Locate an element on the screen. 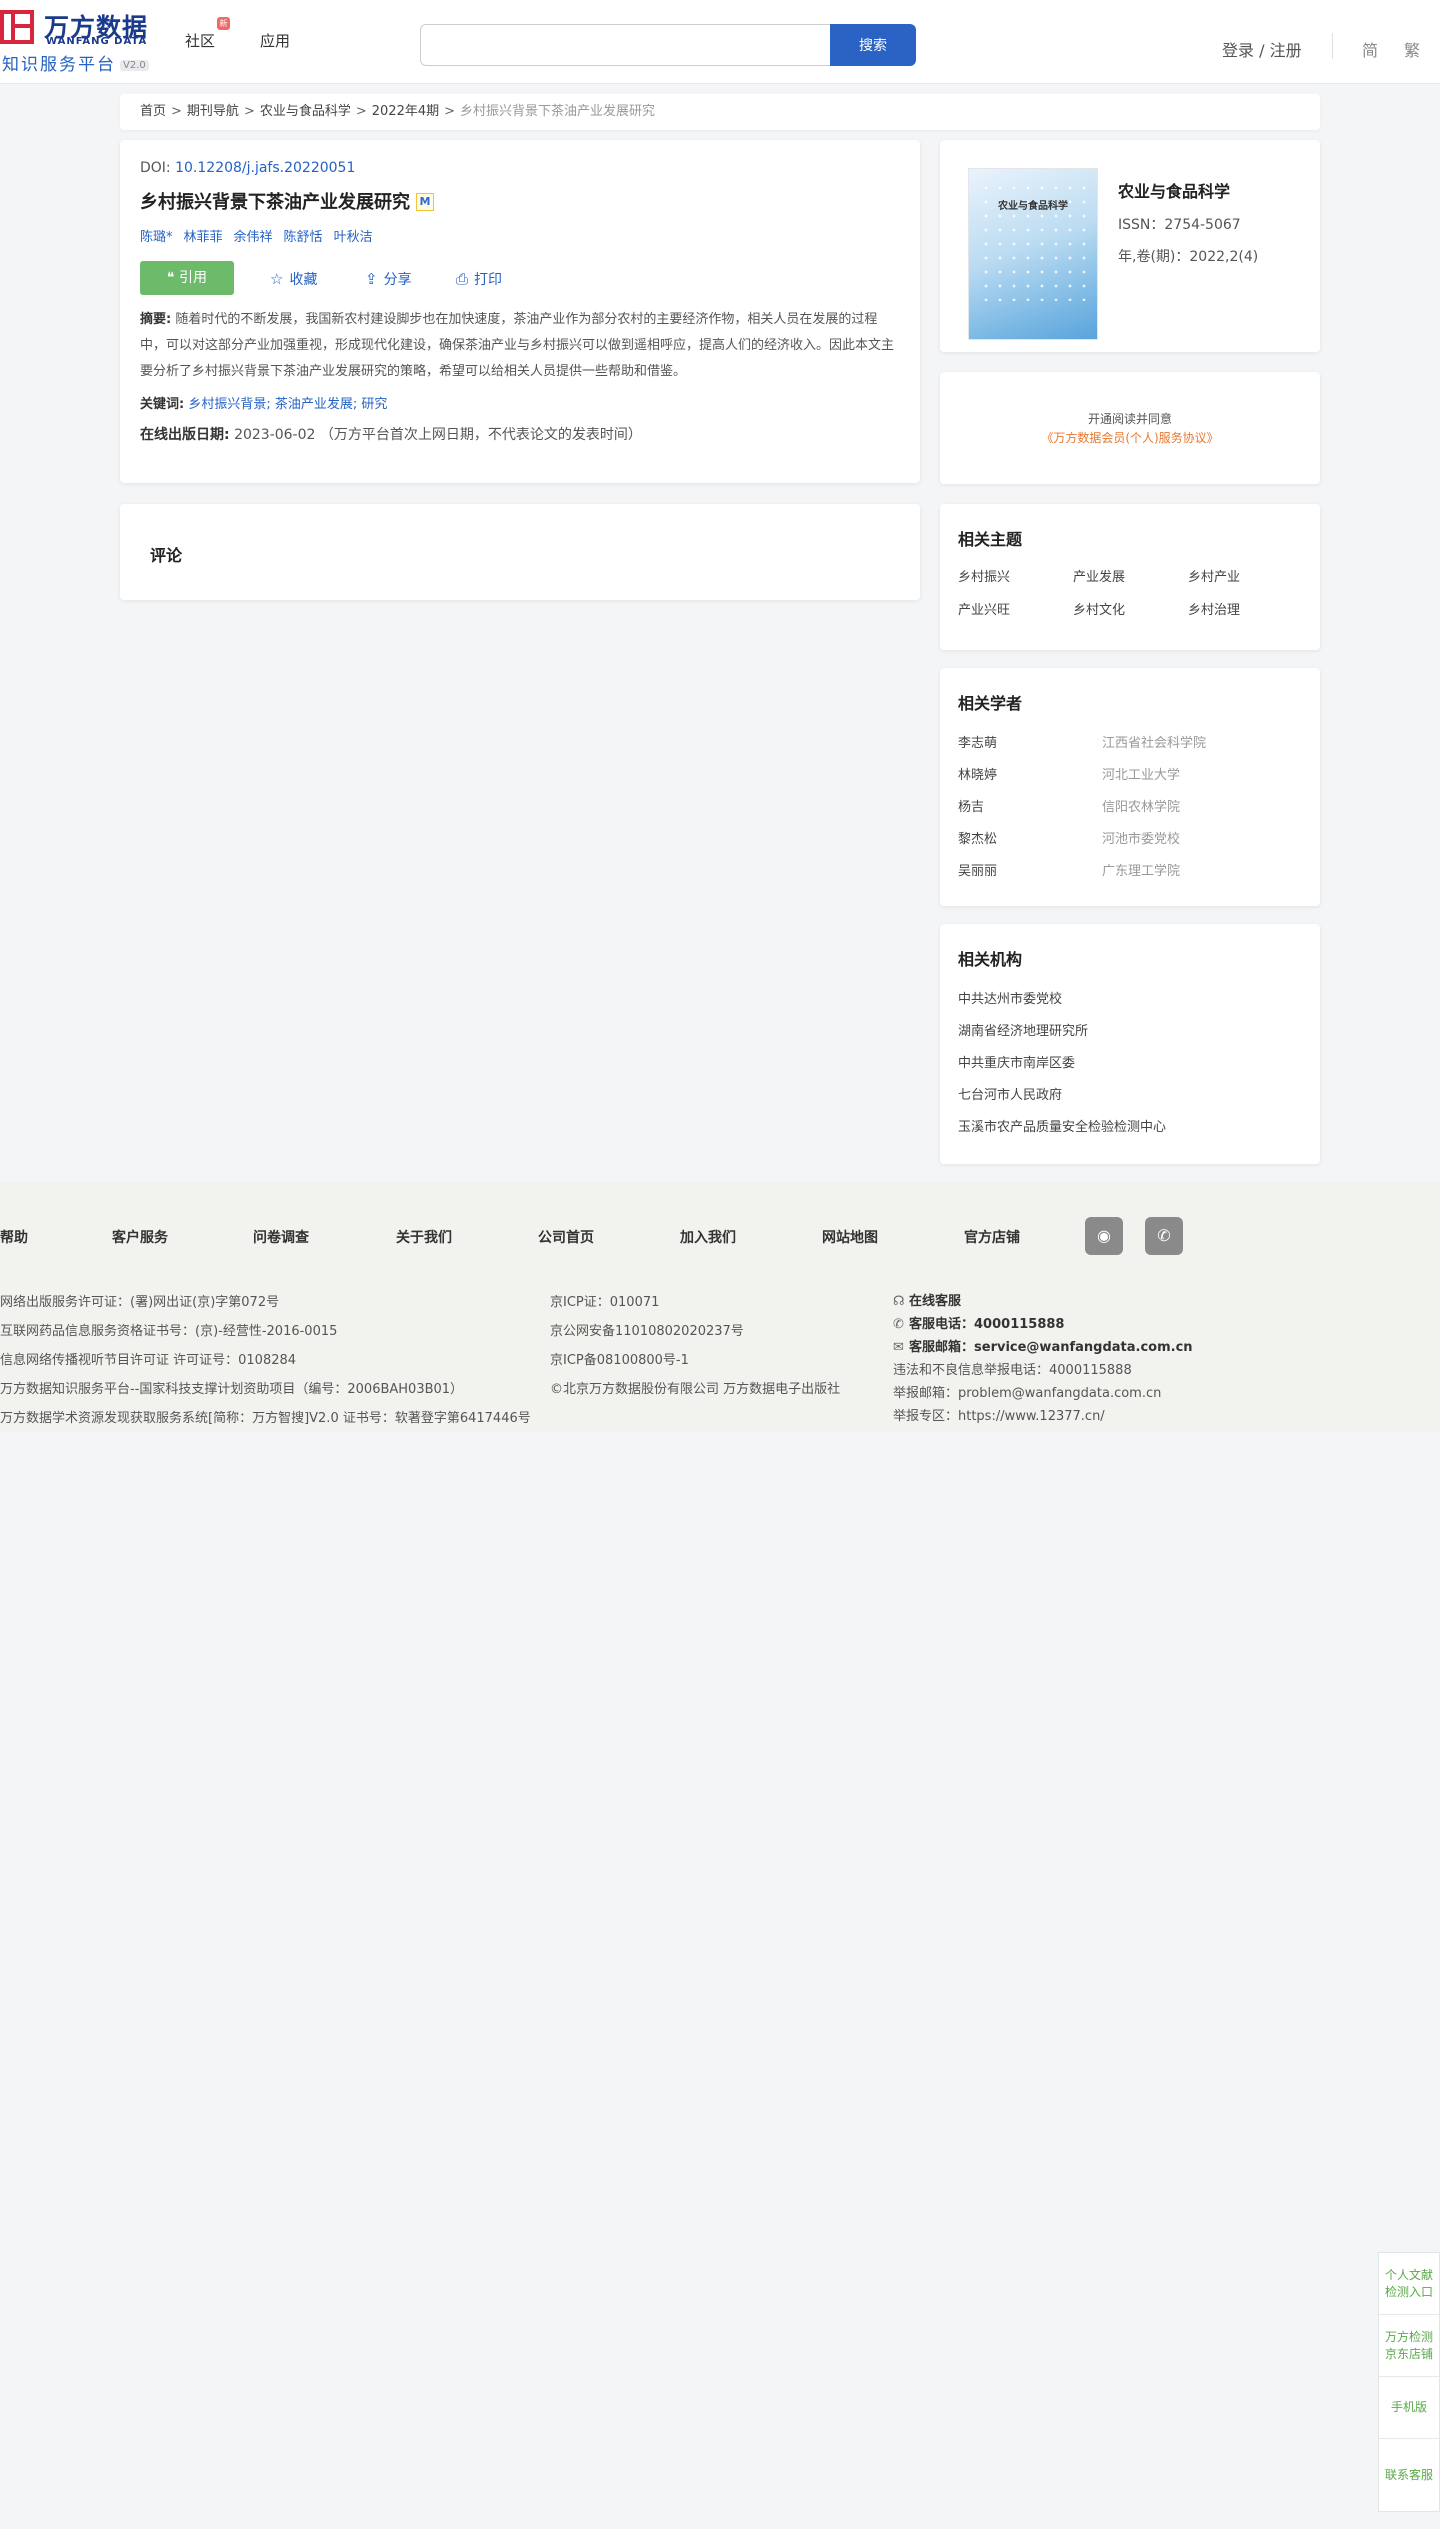  breadcrumb: 首页 > 期刊导航 > 农业与食品科学 >2022年4期 > 乡村振兴背景下茶油产业发展研究 is located at coordinates (720, 112).